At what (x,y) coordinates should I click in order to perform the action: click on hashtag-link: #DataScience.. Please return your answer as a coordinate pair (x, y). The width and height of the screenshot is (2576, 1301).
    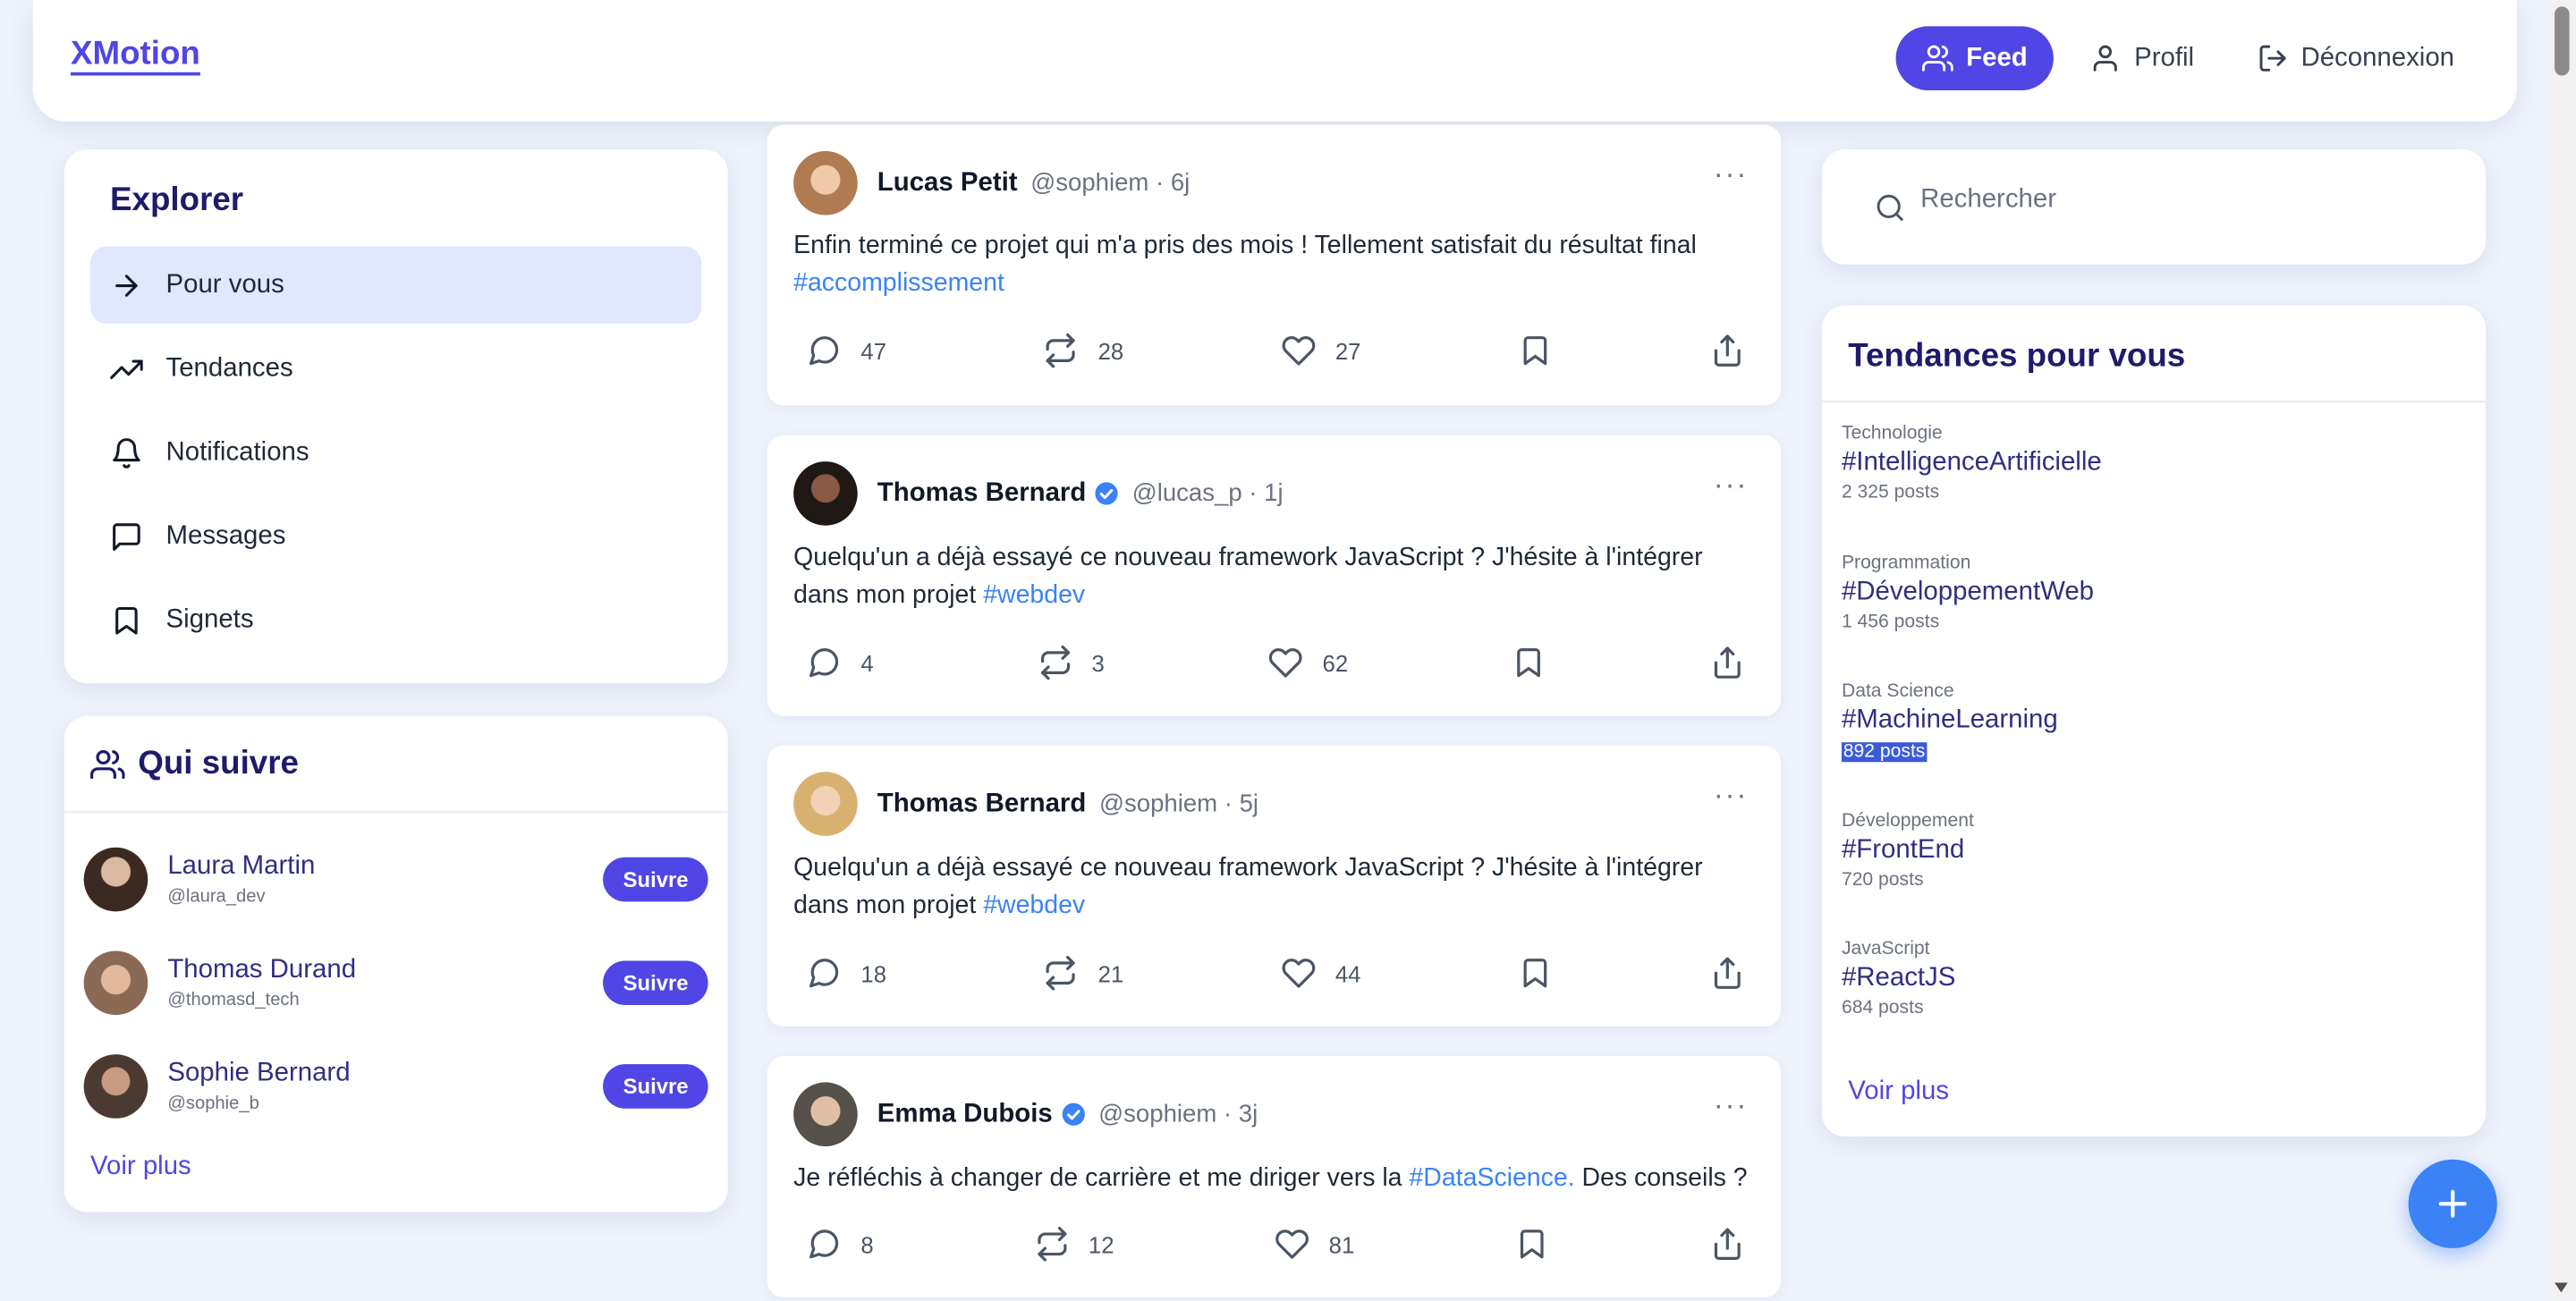
    Looking at the image, I should click on (1491, 1178).